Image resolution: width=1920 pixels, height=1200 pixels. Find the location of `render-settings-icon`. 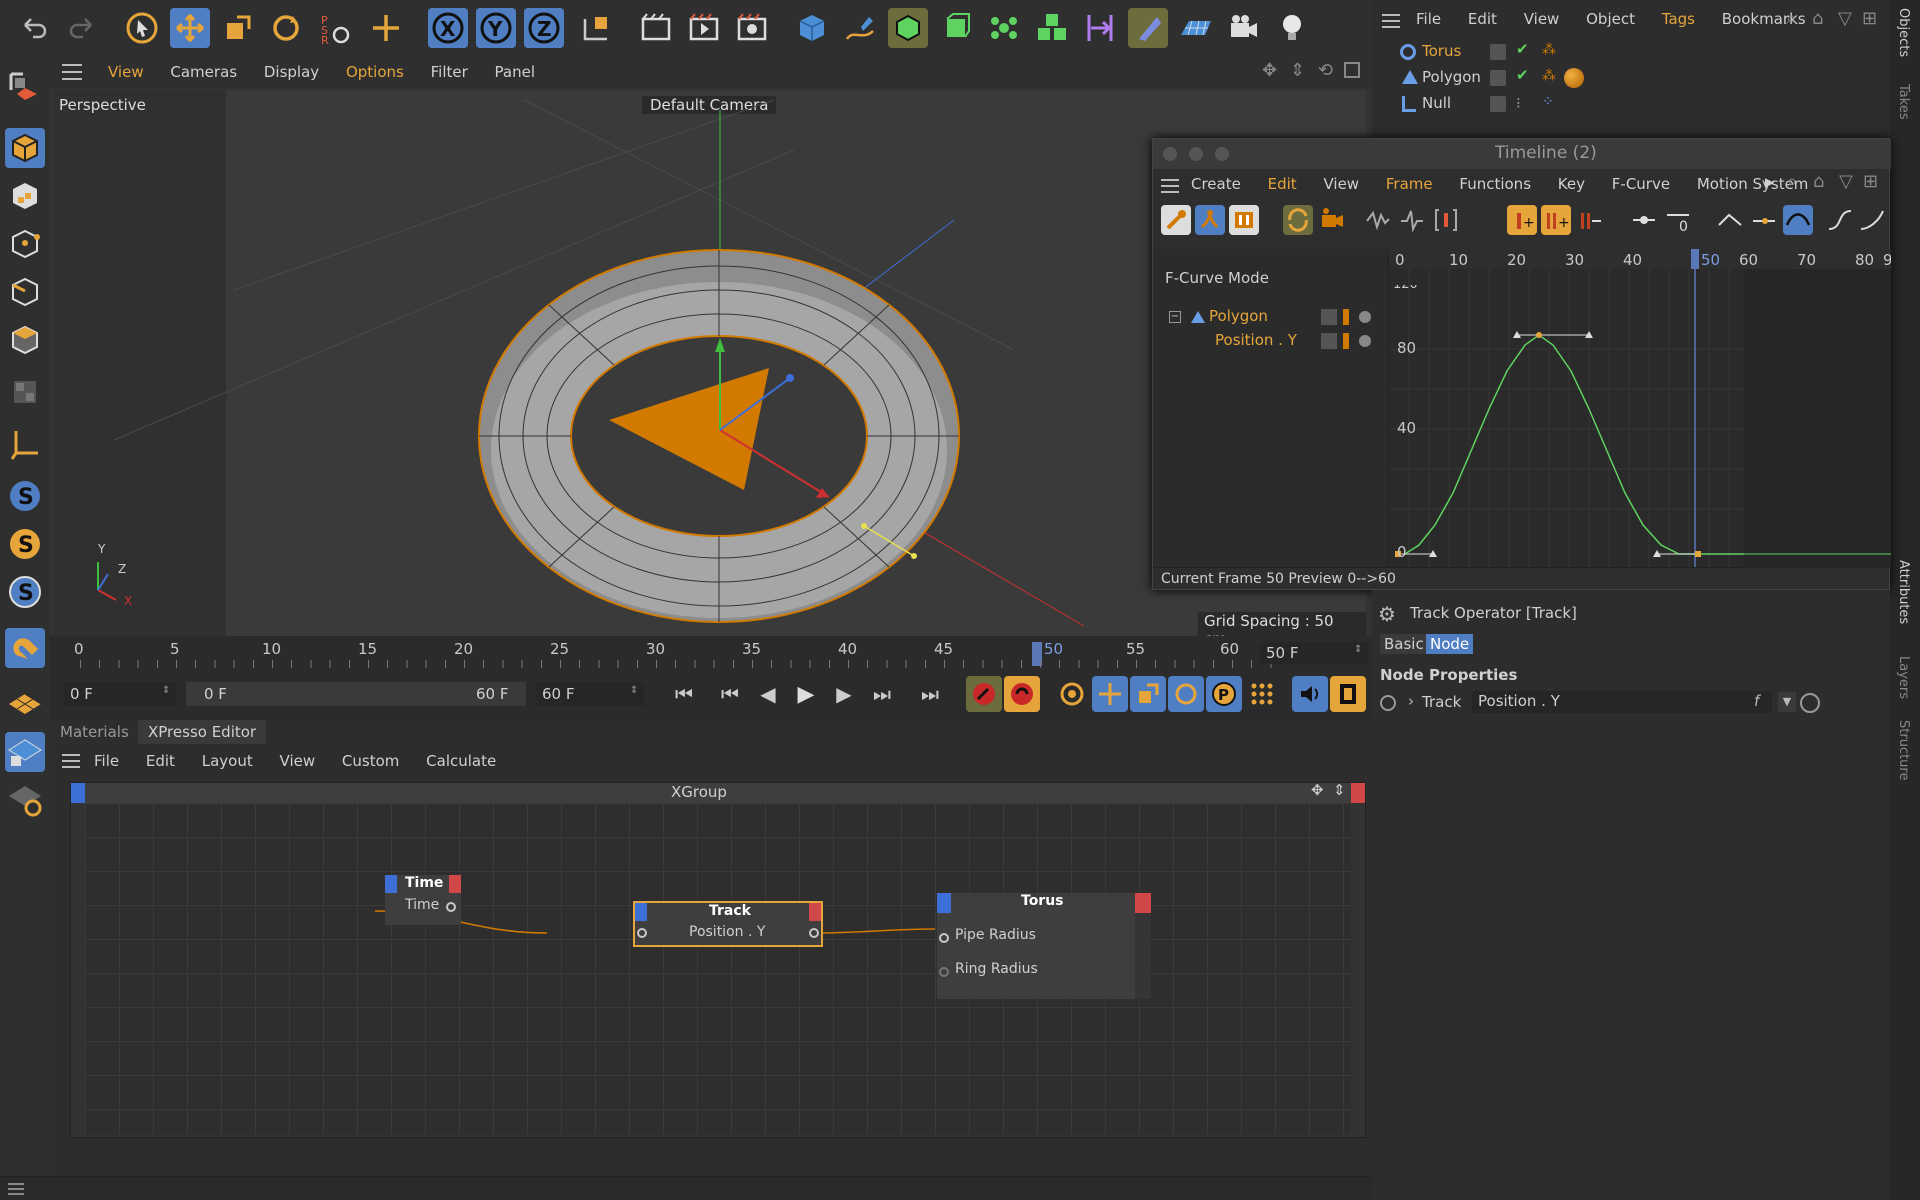

render-settings-icon is located at coordinates (752, 28).